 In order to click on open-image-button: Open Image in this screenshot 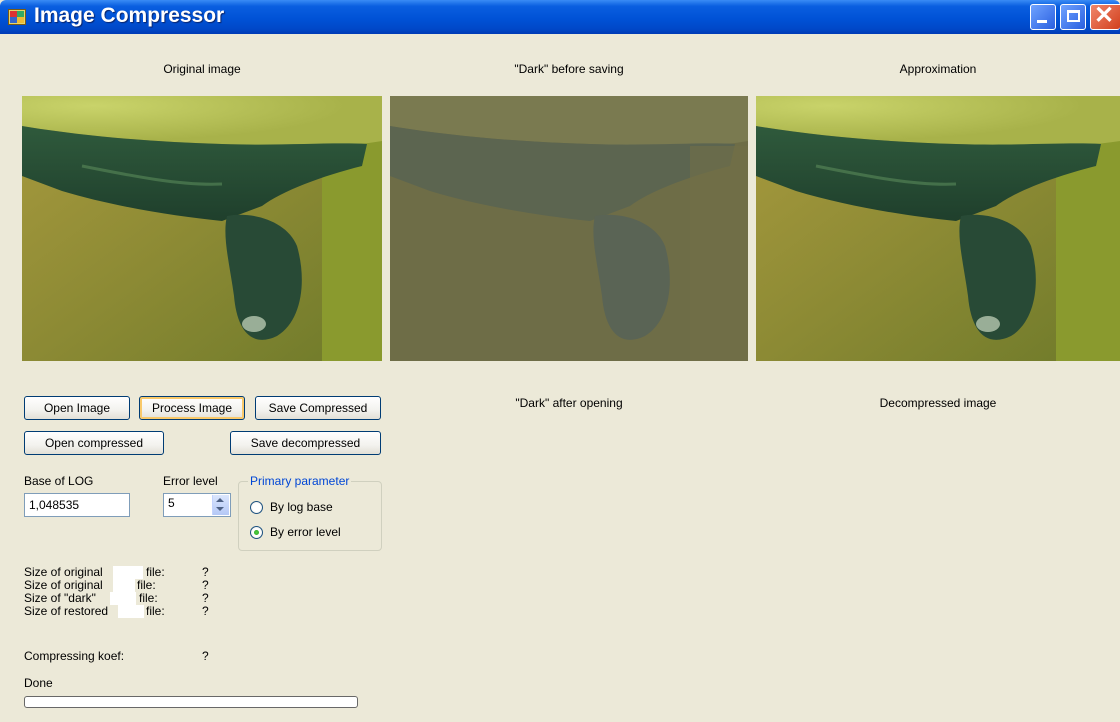, I will do `click(77, 408)`.